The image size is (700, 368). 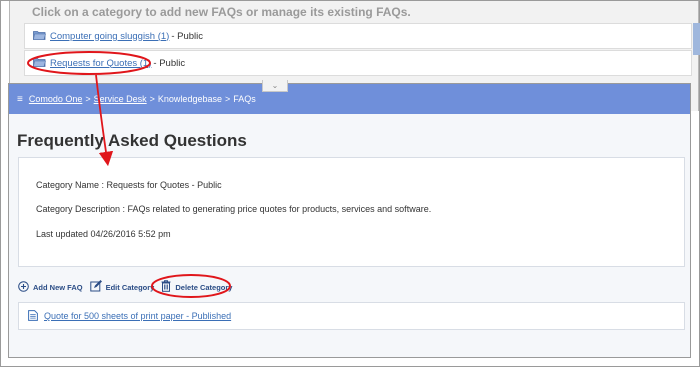 I want to click on breadcrumb-item-knowledgebase: Knowledgebase, so click(x=189, y=99).